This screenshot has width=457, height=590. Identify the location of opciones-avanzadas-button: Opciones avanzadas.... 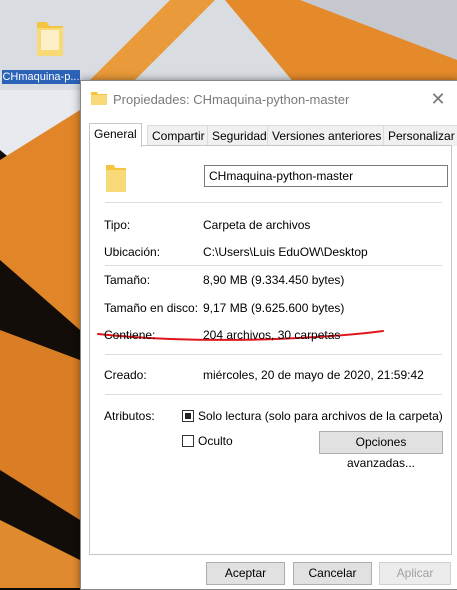
(381, 450).